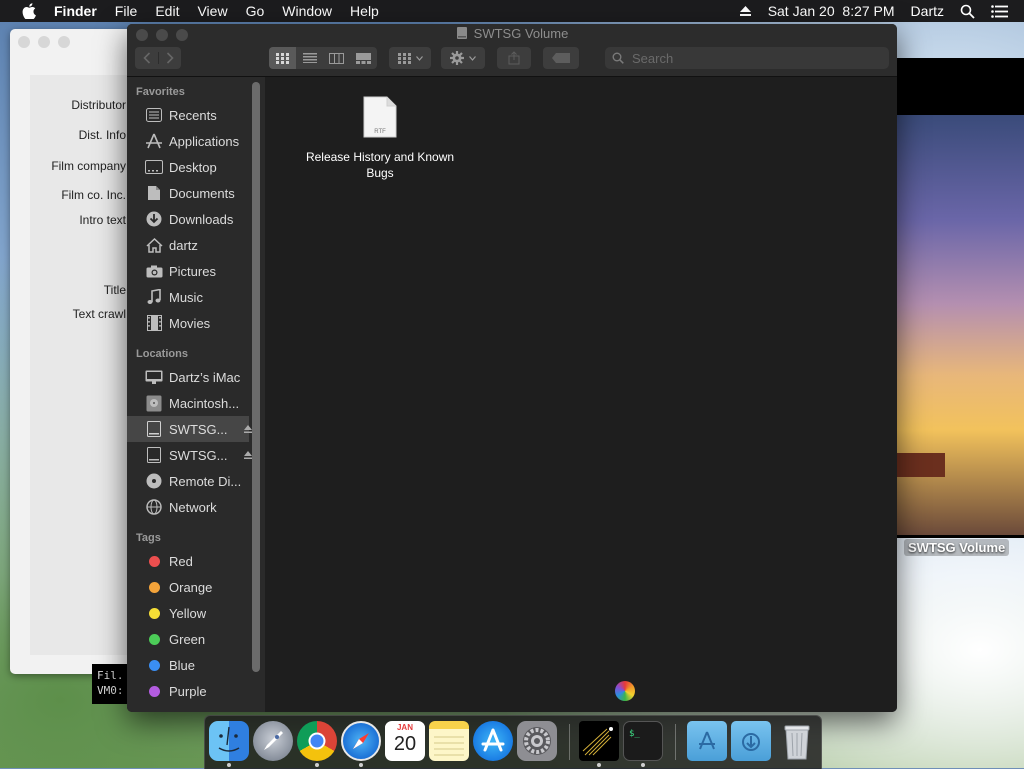 This screenshot has width=1024, height=769. What do you see at coordinates (957, 547) in the screenshot?
I see `desktop-volume-label: SWTSG Volume` at bounding box center [957, 547].